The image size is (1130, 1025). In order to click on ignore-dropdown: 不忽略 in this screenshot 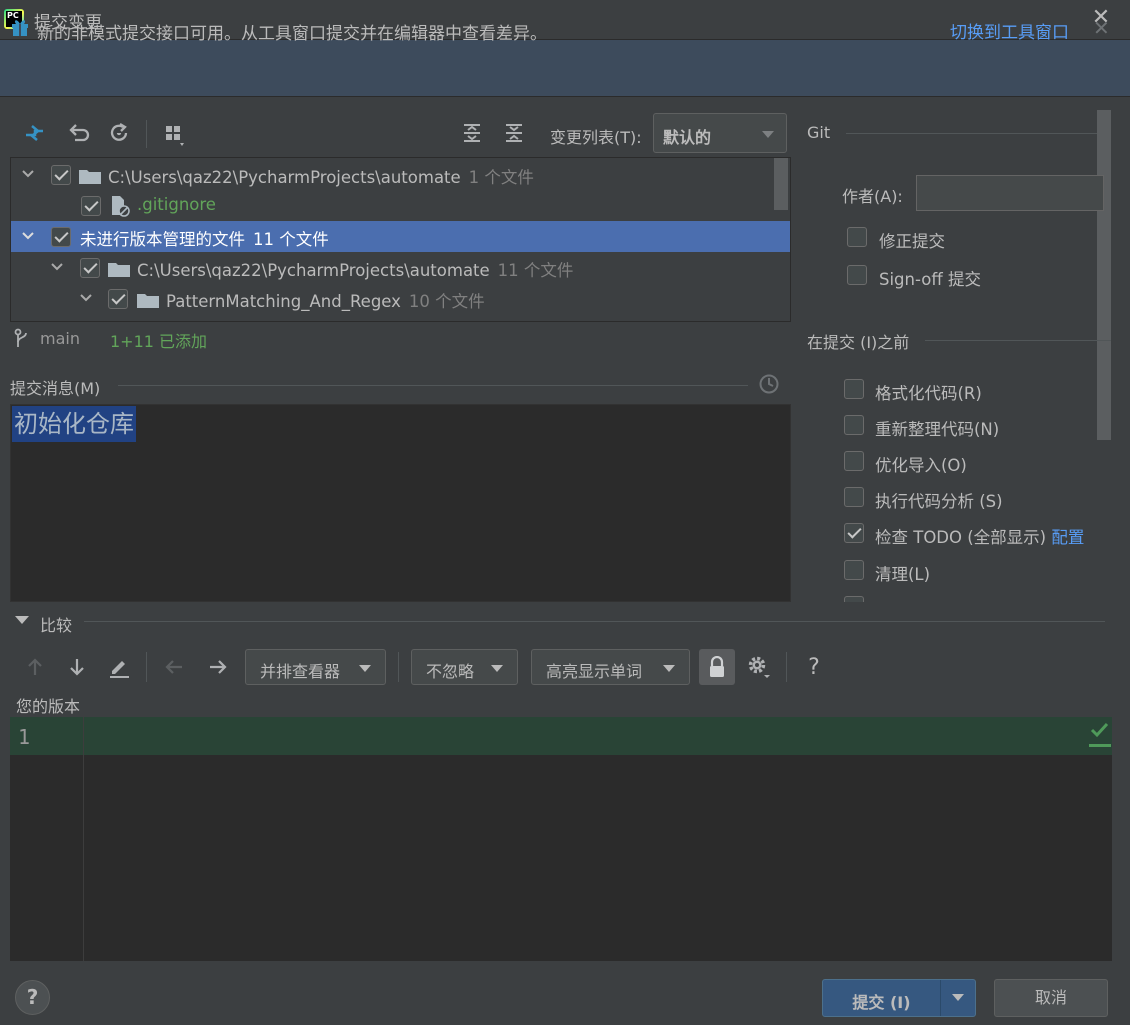, I will do `click(464, 667)`.